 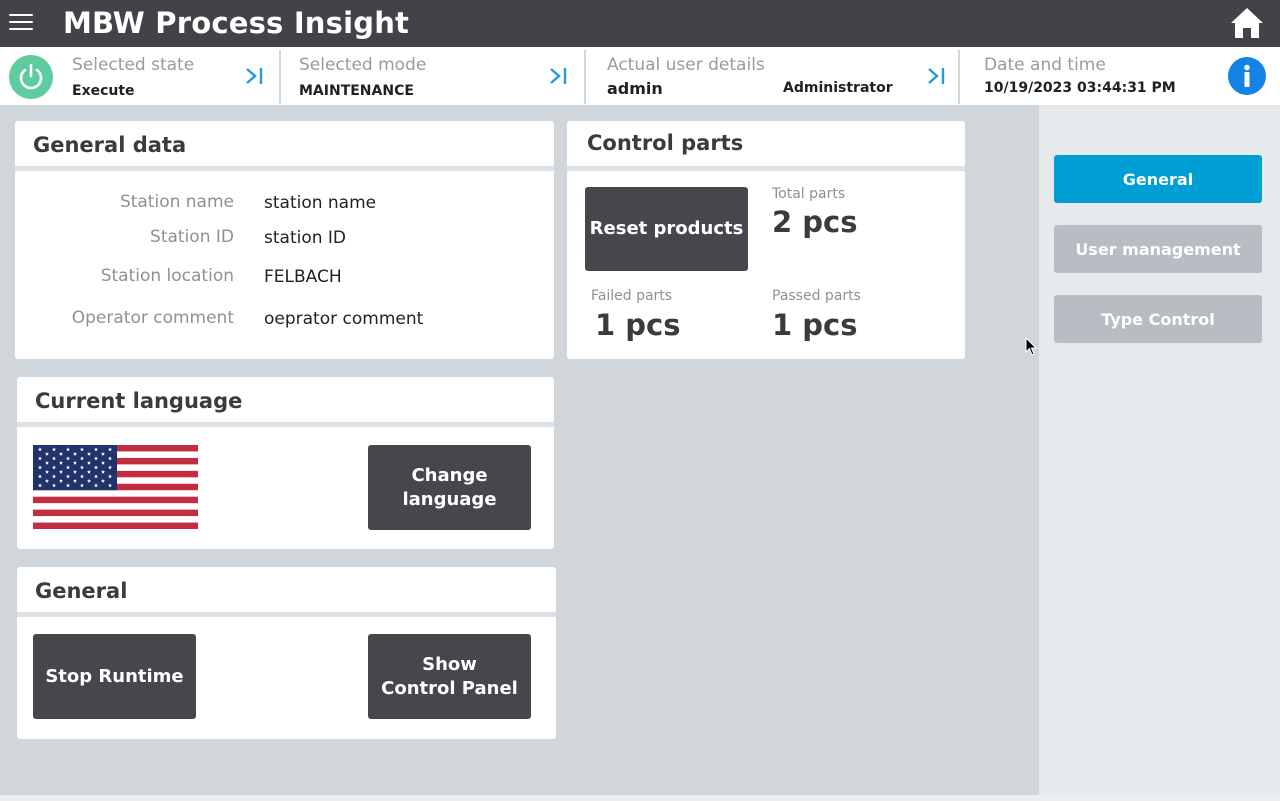 I want to click on selected-mode-value: MAINTENANCE, so click(x=356, y=91).